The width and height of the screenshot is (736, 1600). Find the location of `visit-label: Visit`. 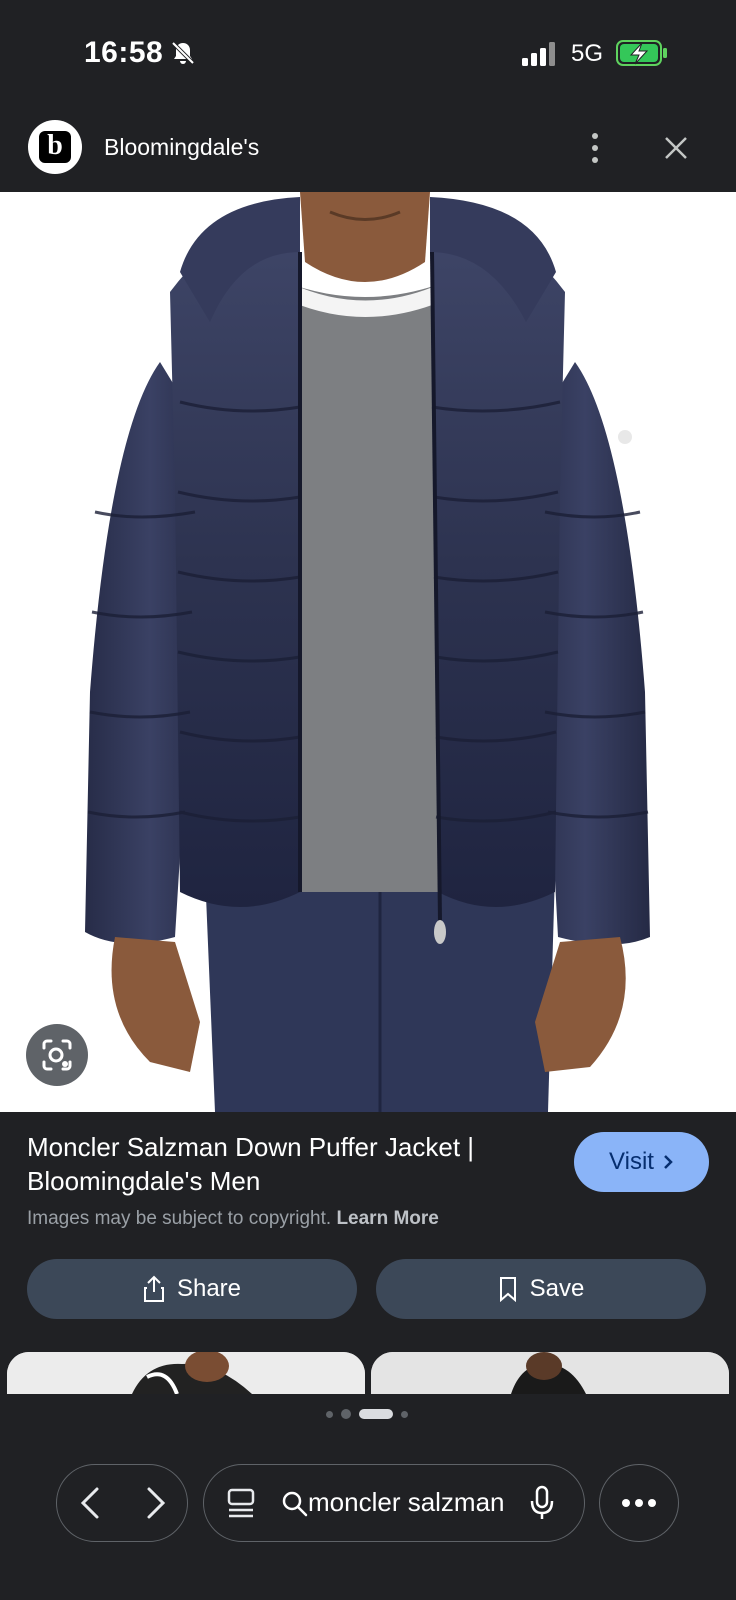

visit-label: Visit is located at coordinates (631, 1161).